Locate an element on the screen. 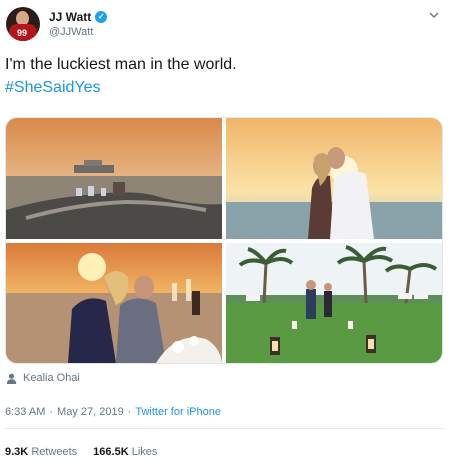 This screenshot has width=450, height=463. tweet-stats: 9.3K Retweets 166.5K Likes is located at coordinates (81, 452).